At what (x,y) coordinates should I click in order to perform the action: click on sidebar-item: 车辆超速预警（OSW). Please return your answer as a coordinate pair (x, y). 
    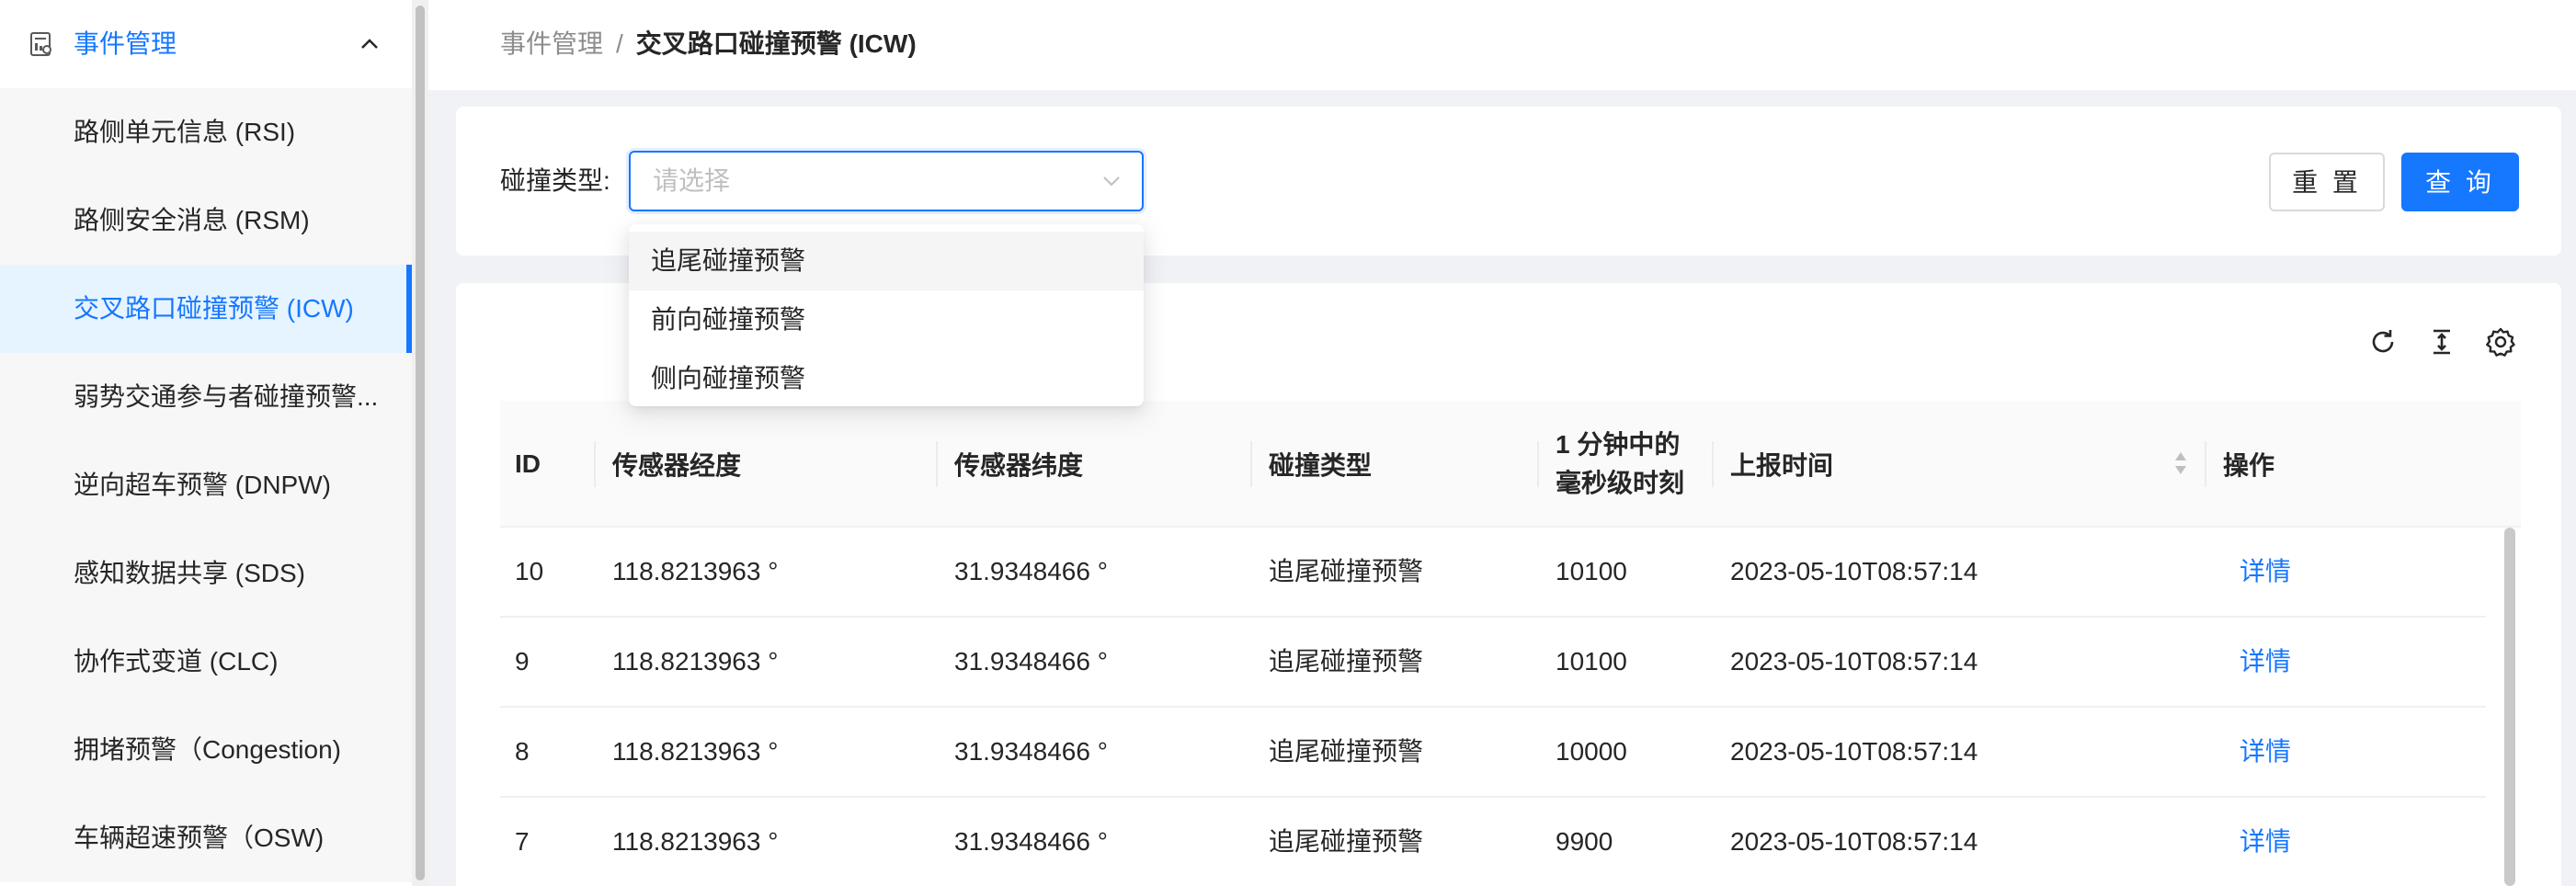
    Looking at the image, I should click on (206, 838).